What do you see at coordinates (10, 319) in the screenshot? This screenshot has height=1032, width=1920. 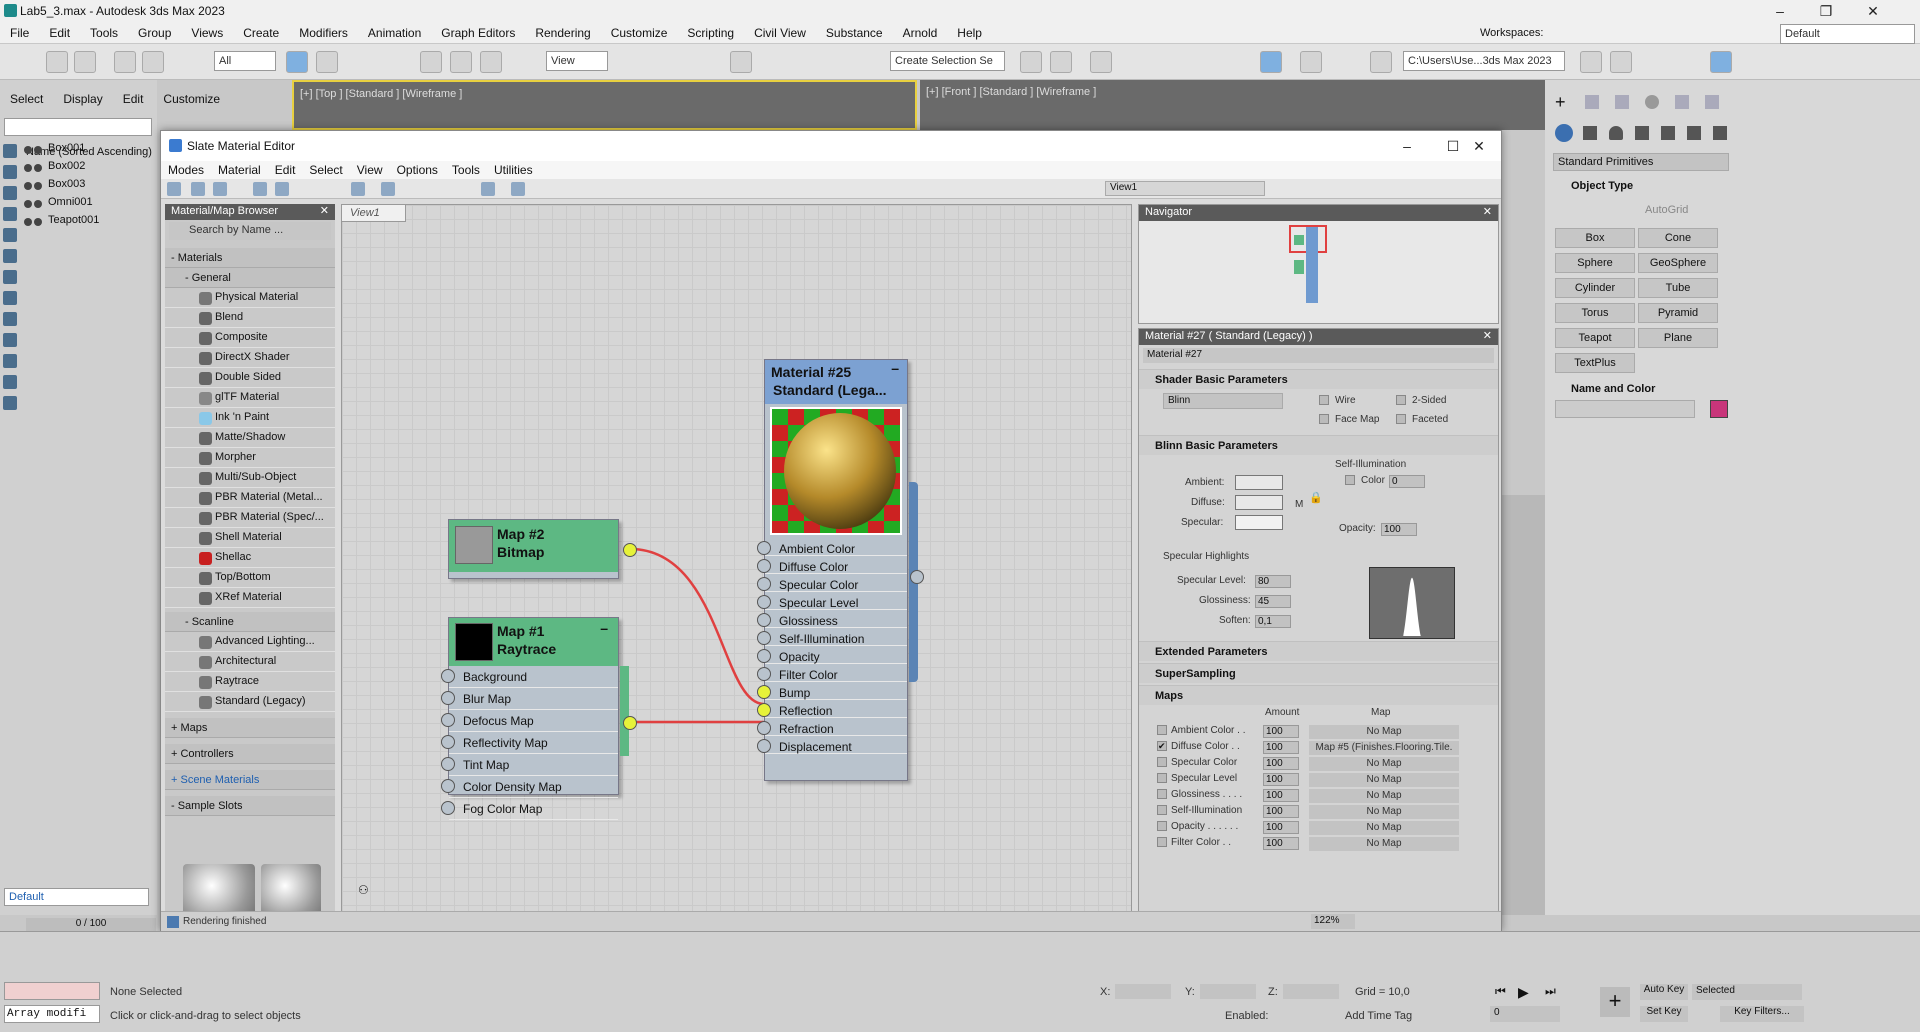 I see `xref-icon` at bounding box center [10, 319].